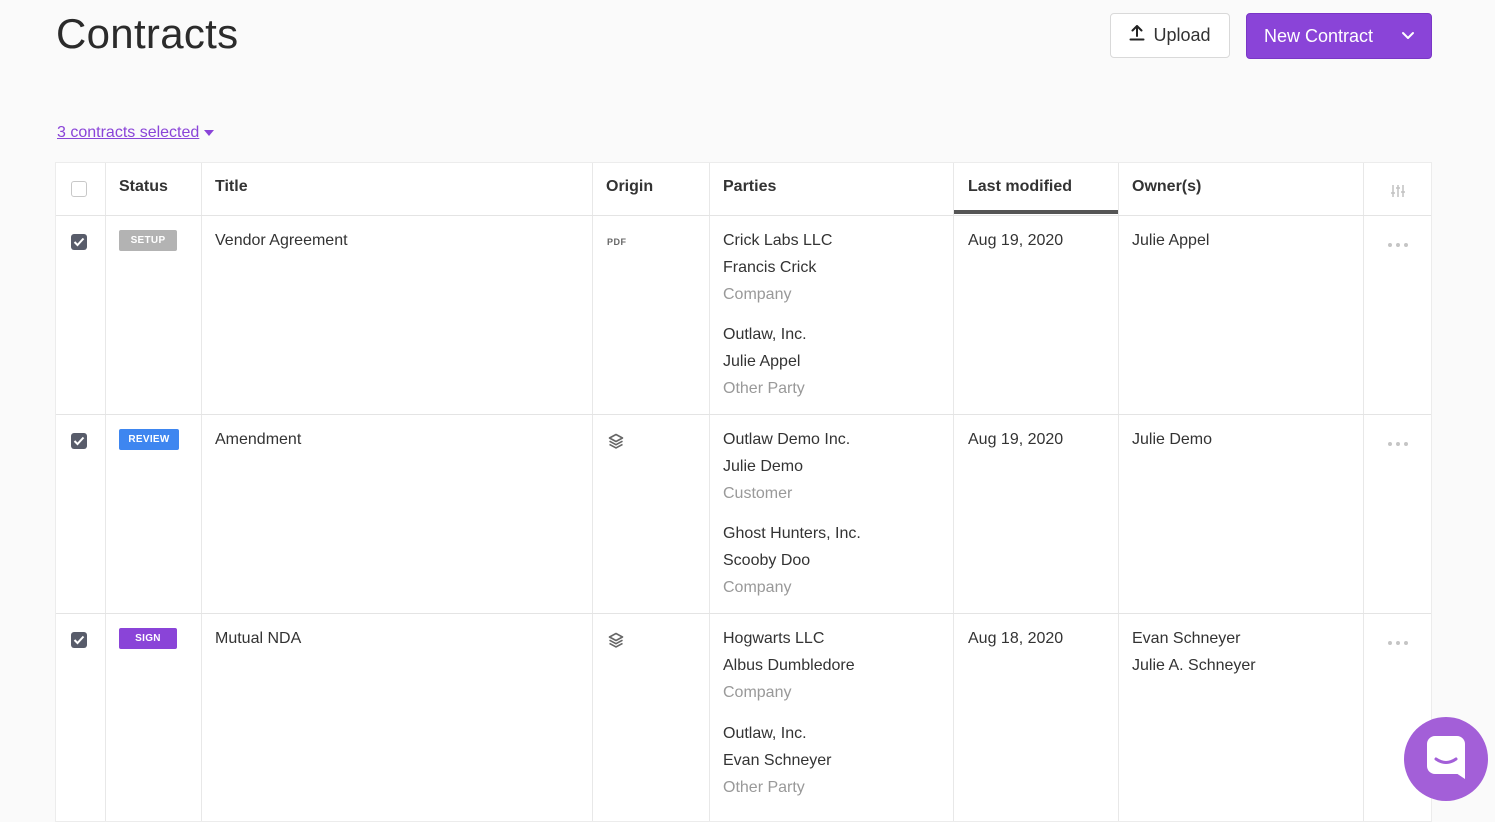 The height and width of the screenshot is (822, 1495). Describe the element at coordinates (209, 132) in the screenshot. I see `caret-down-icon` at that location.